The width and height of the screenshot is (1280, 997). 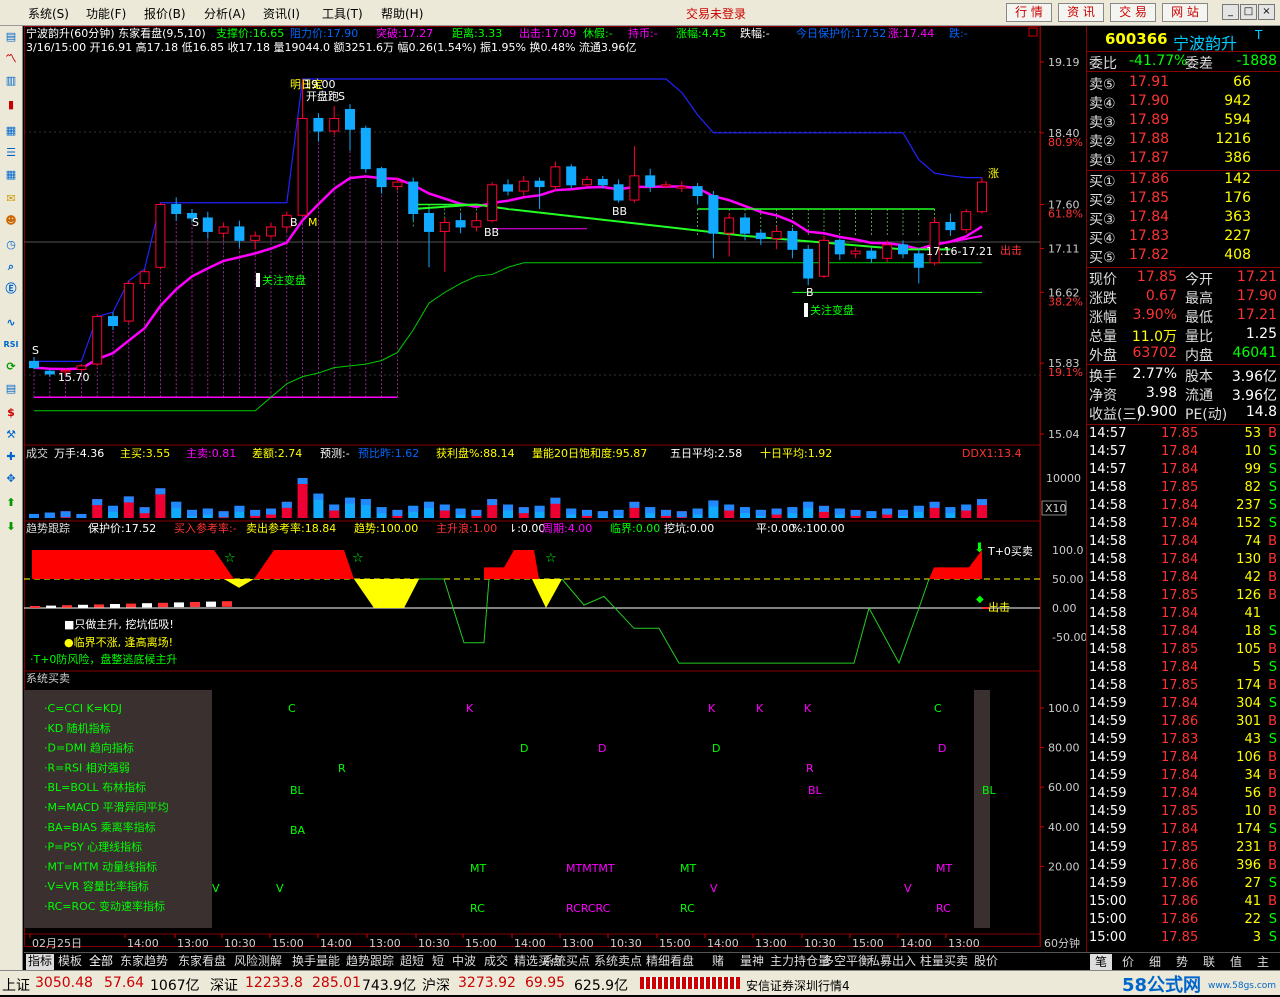 What do you see at coordinates (40, 962) in the screenshot?
I see `indicator-tab: 指标` at bounding box center [40, 962].